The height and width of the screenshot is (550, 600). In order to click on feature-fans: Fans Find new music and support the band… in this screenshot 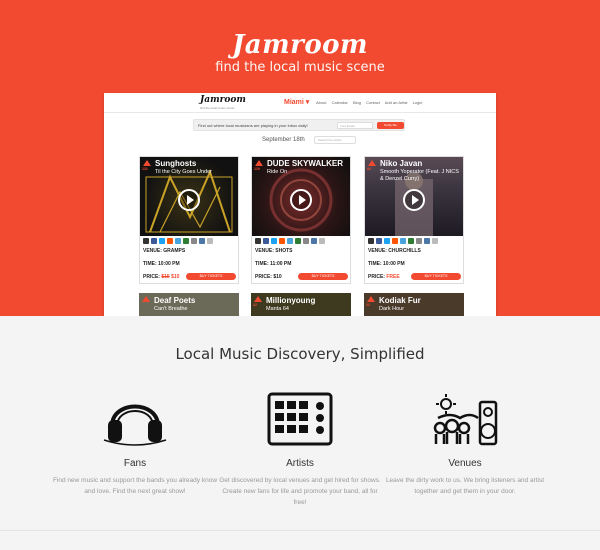, I will do `click(135, 442)`.